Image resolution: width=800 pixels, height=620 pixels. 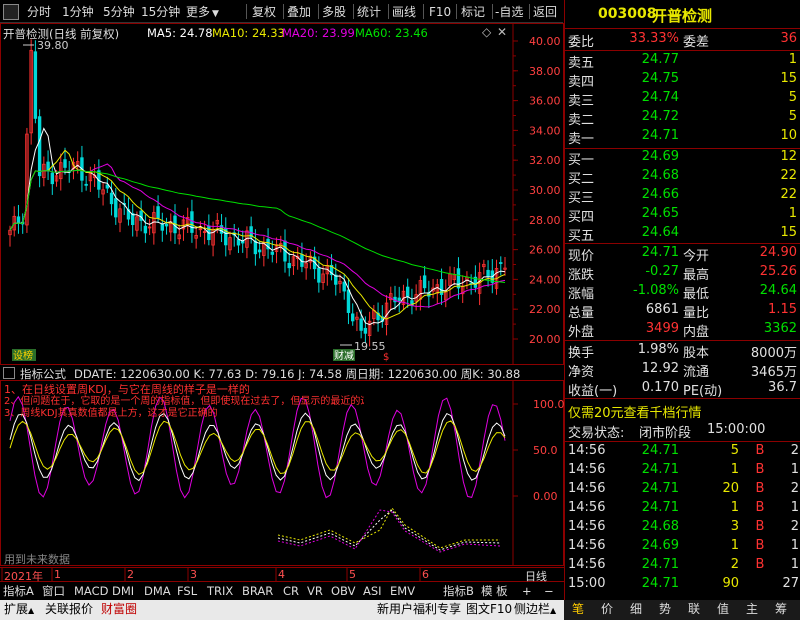 What do you see at coordinates (119, 12) in the screenshot?
I see `tab-5min: 5分钟` at bounding box center [119, 12].